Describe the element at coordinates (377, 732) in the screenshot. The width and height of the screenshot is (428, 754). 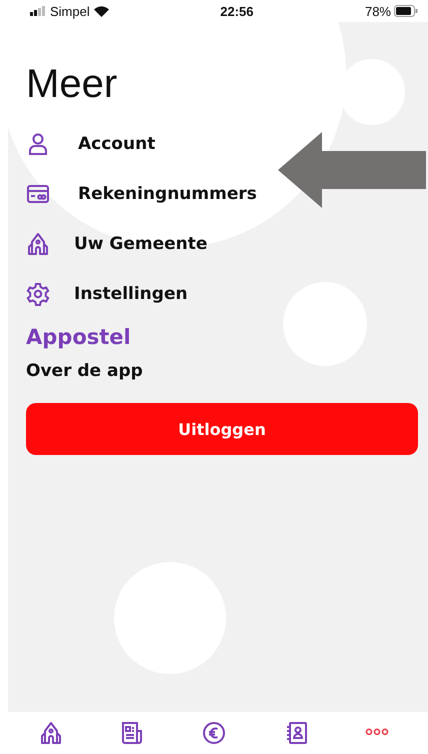
I see `more-icon` at that location.